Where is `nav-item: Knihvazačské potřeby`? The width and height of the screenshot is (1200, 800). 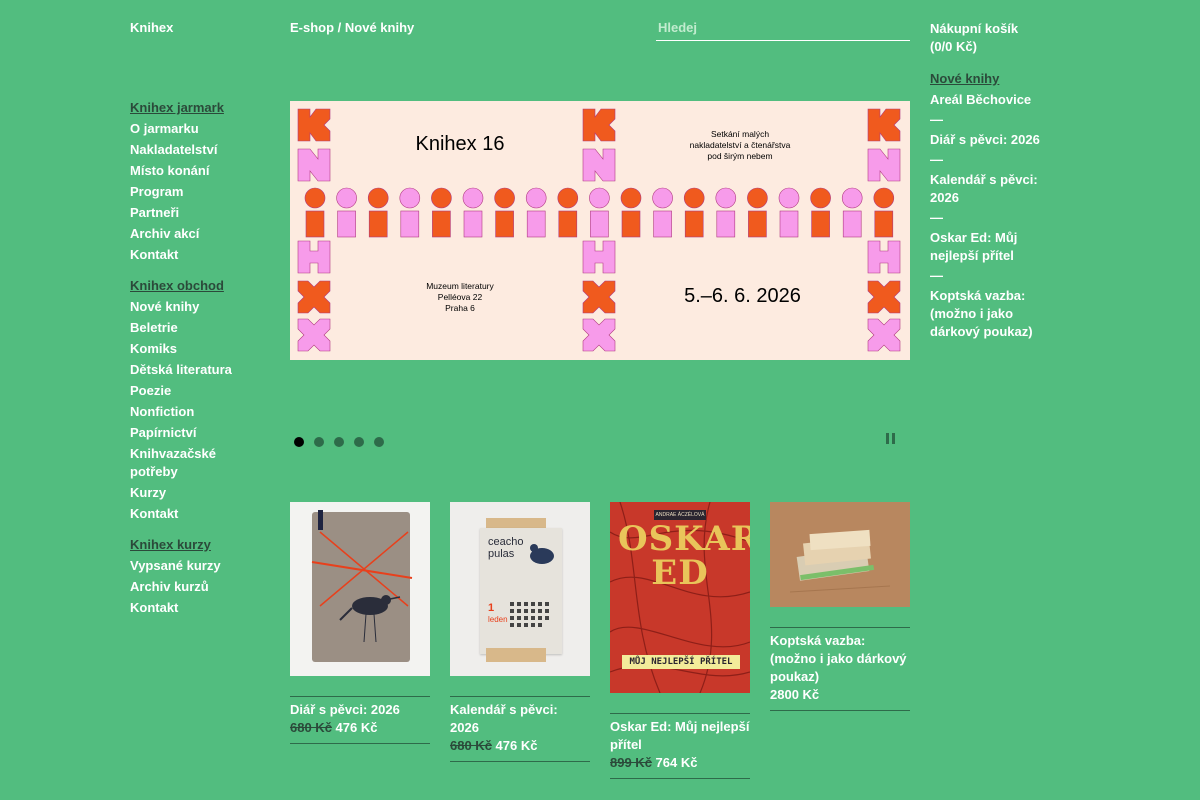 nav-item: Knihvazačské potřeby is located at coordinates (195, 462).